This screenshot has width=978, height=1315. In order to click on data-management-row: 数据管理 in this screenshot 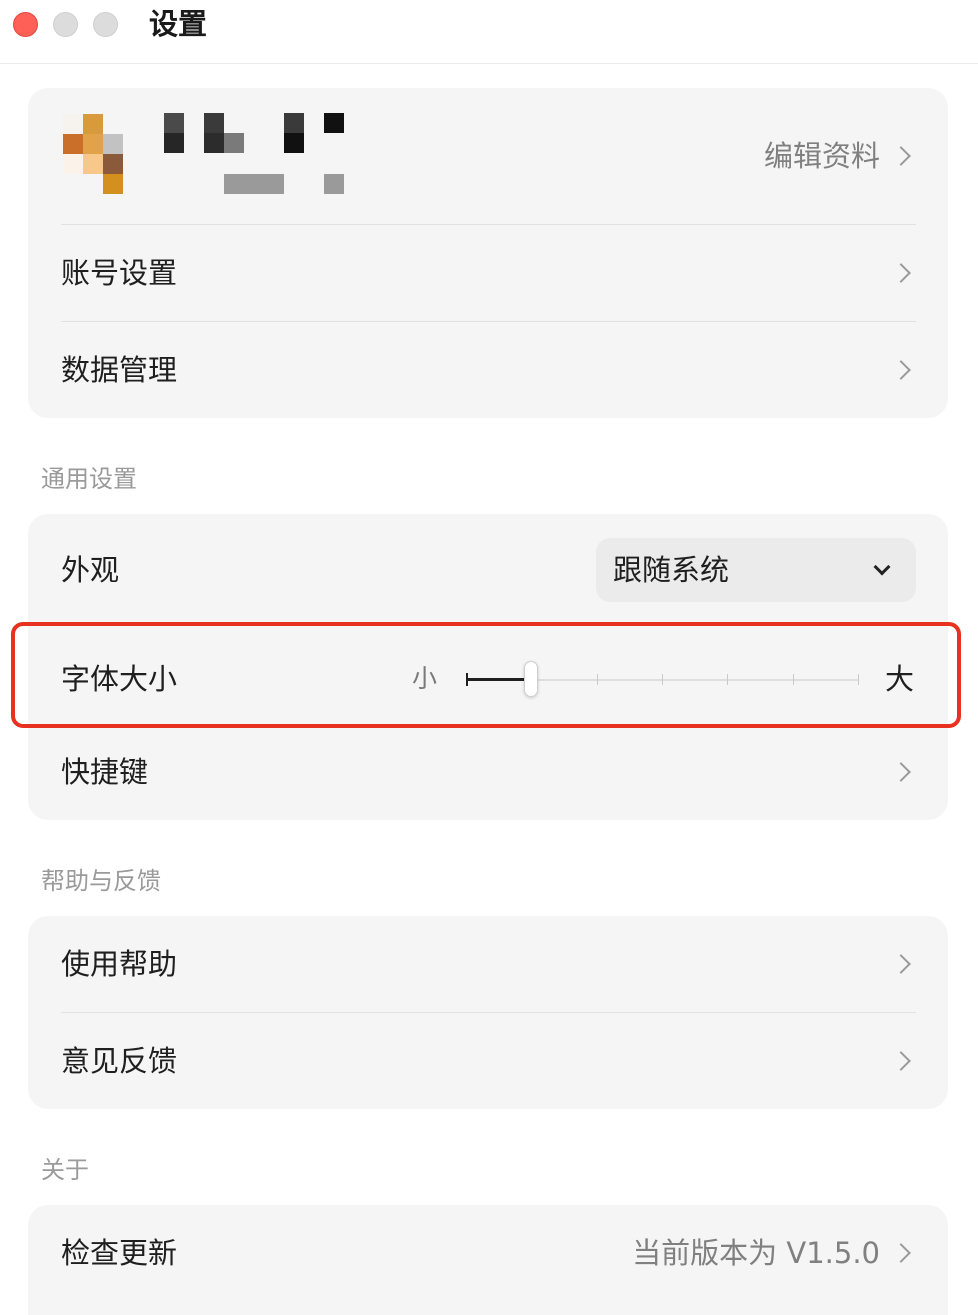, I will do `click(488, 370)`.